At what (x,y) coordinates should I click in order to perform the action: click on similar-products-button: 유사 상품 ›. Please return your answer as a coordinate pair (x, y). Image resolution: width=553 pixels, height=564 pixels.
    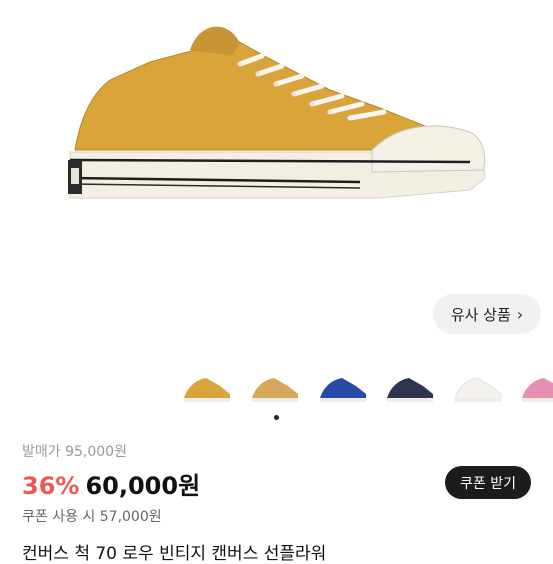
    Looking at the image, I should click on (487, 314).